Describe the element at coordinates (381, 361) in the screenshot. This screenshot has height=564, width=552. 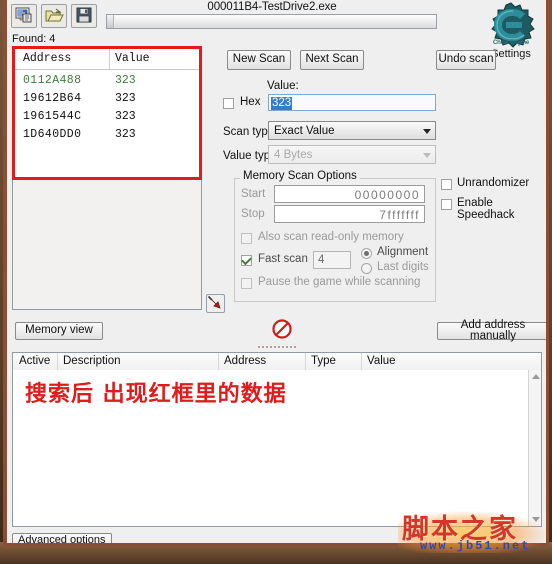
I see `cheat-col-value: Value` at that location.